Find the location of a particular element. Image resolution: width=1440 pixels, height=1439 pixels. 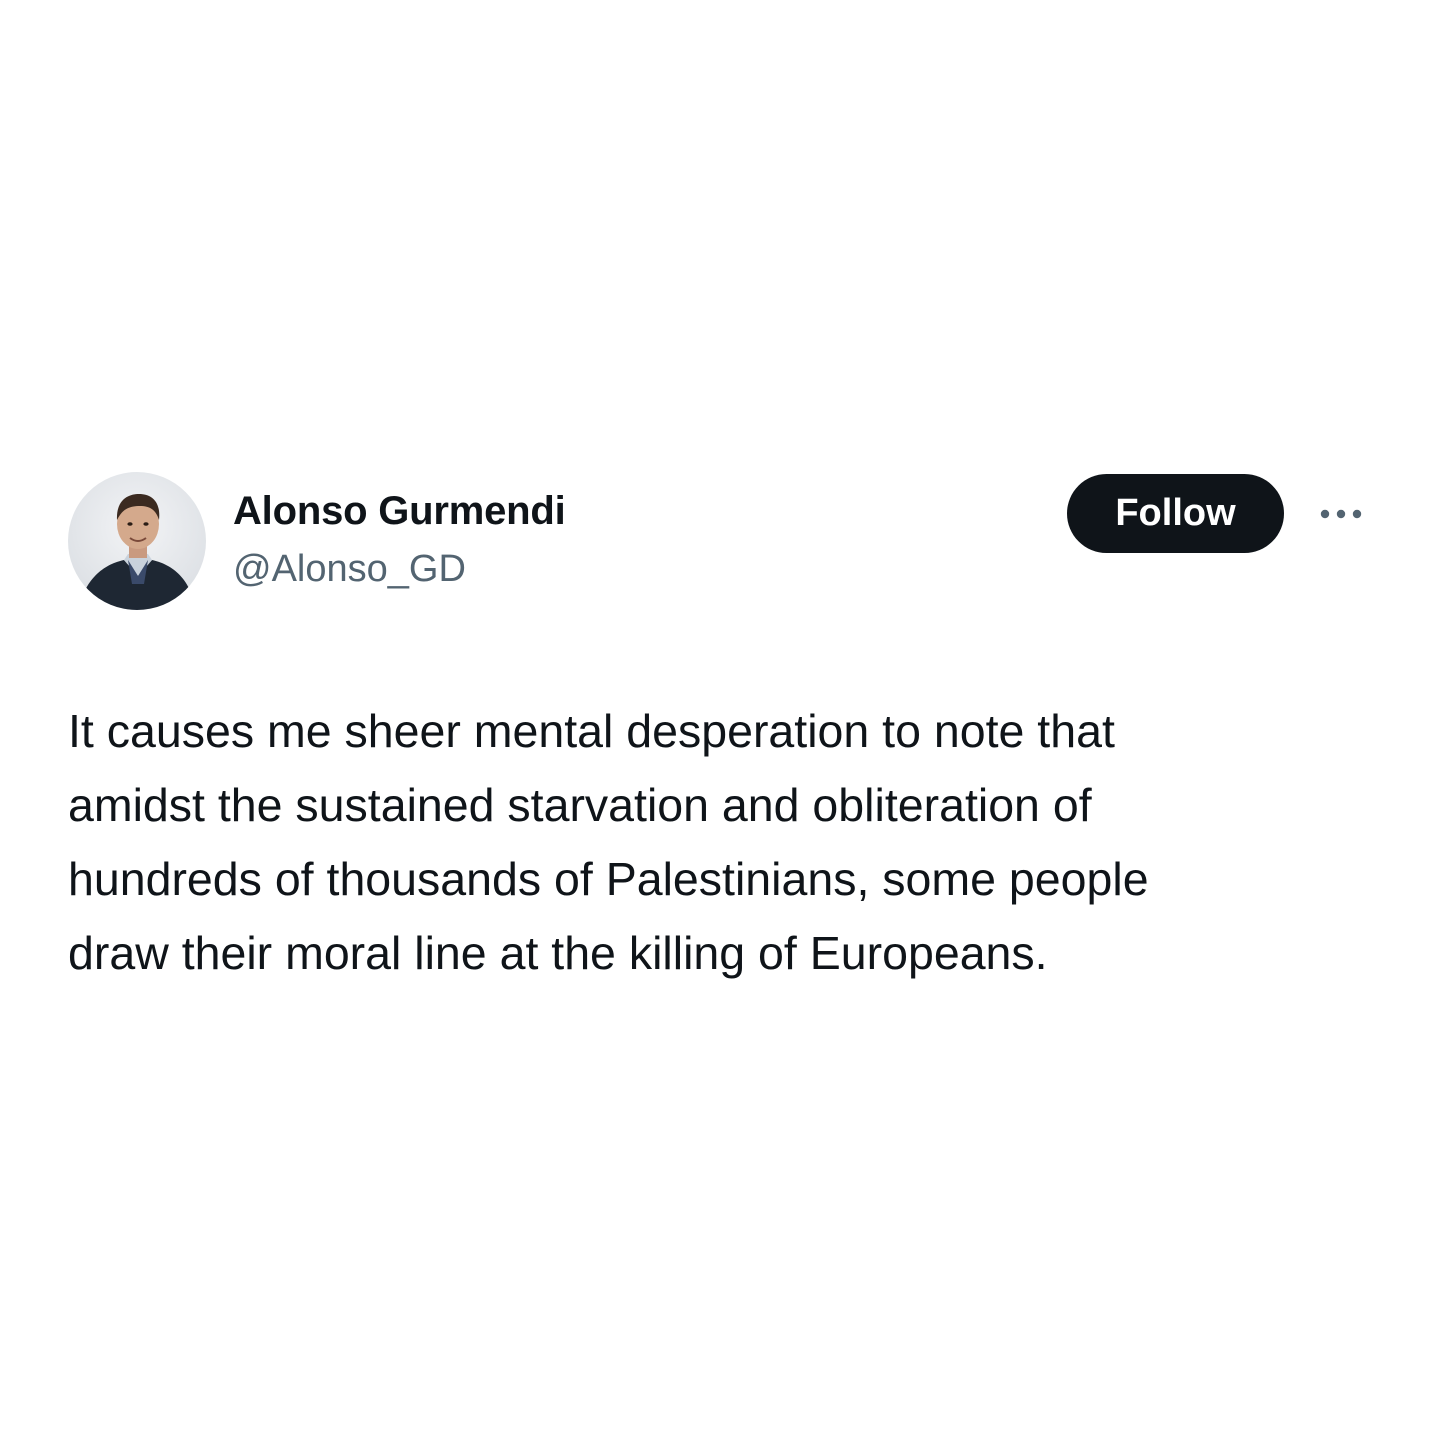

more-options-button is located at coordinates (1340, 514).